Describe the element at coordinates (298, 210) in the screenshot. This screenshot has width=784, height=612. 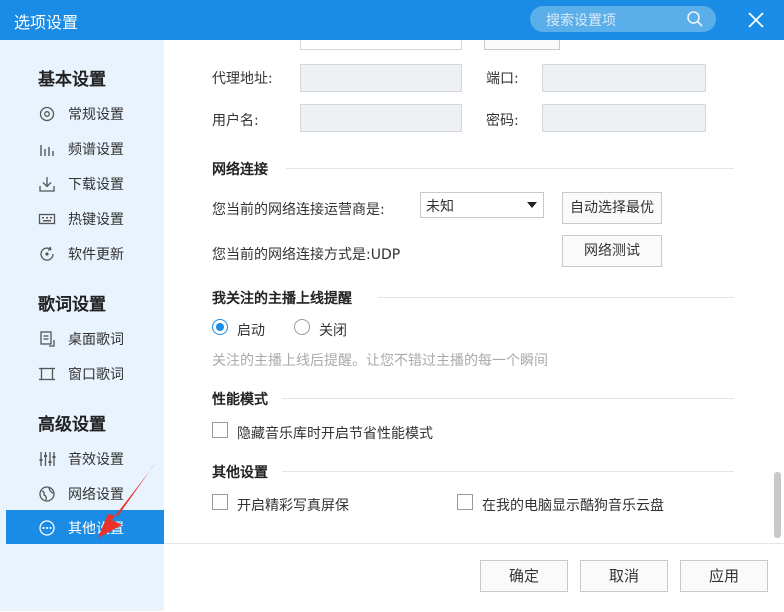
I see `network-isp-label: 您当前的网络连接运营商是:` at that location.